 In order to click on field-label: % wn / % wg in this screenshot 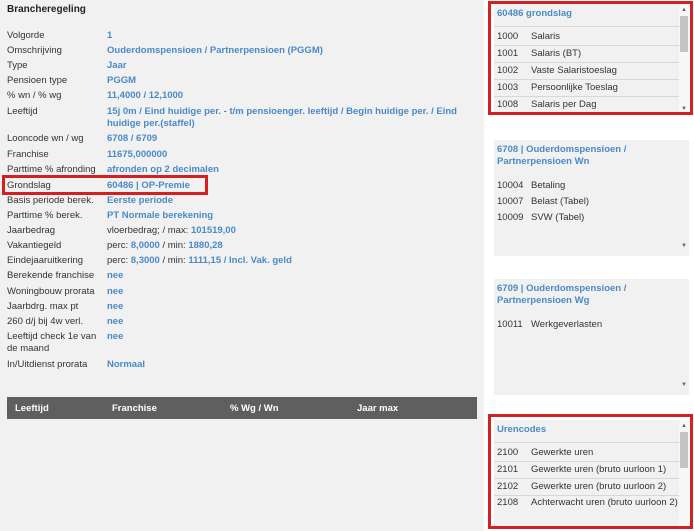, I will do `click(34, 95)`.